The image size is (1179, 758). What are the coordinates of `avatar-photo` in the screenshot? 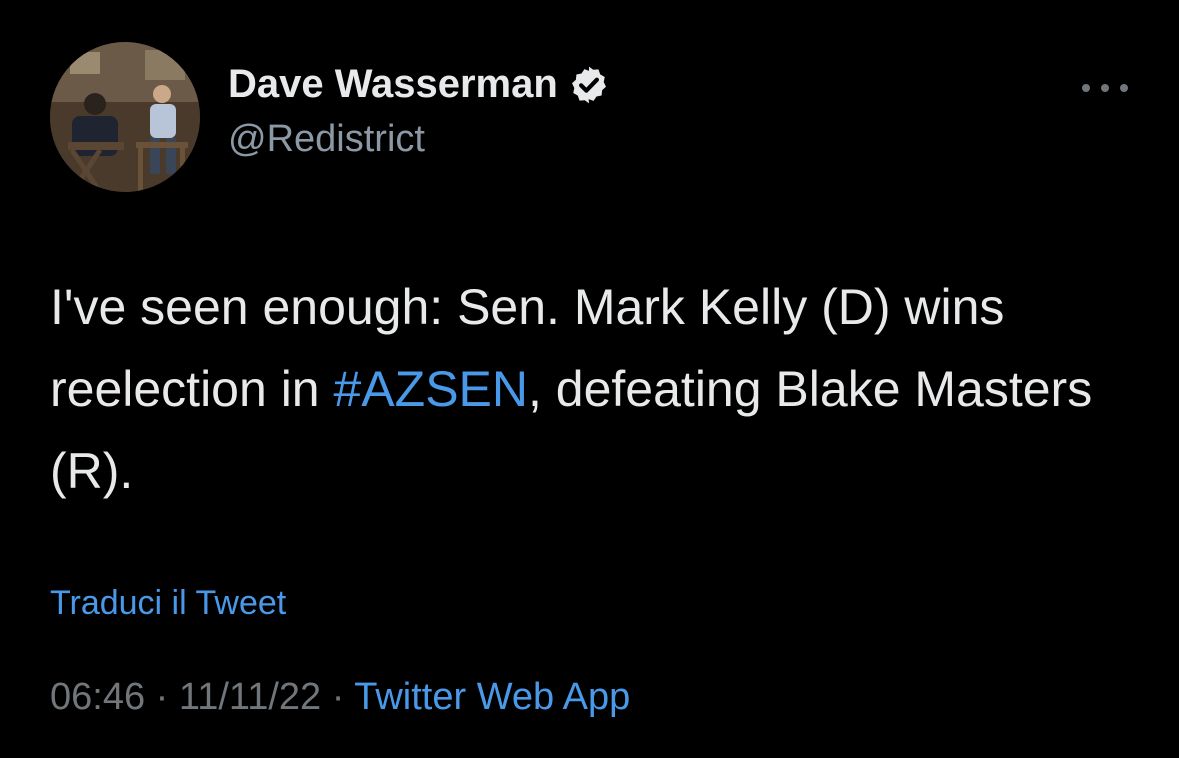 It's located at (125, 117).